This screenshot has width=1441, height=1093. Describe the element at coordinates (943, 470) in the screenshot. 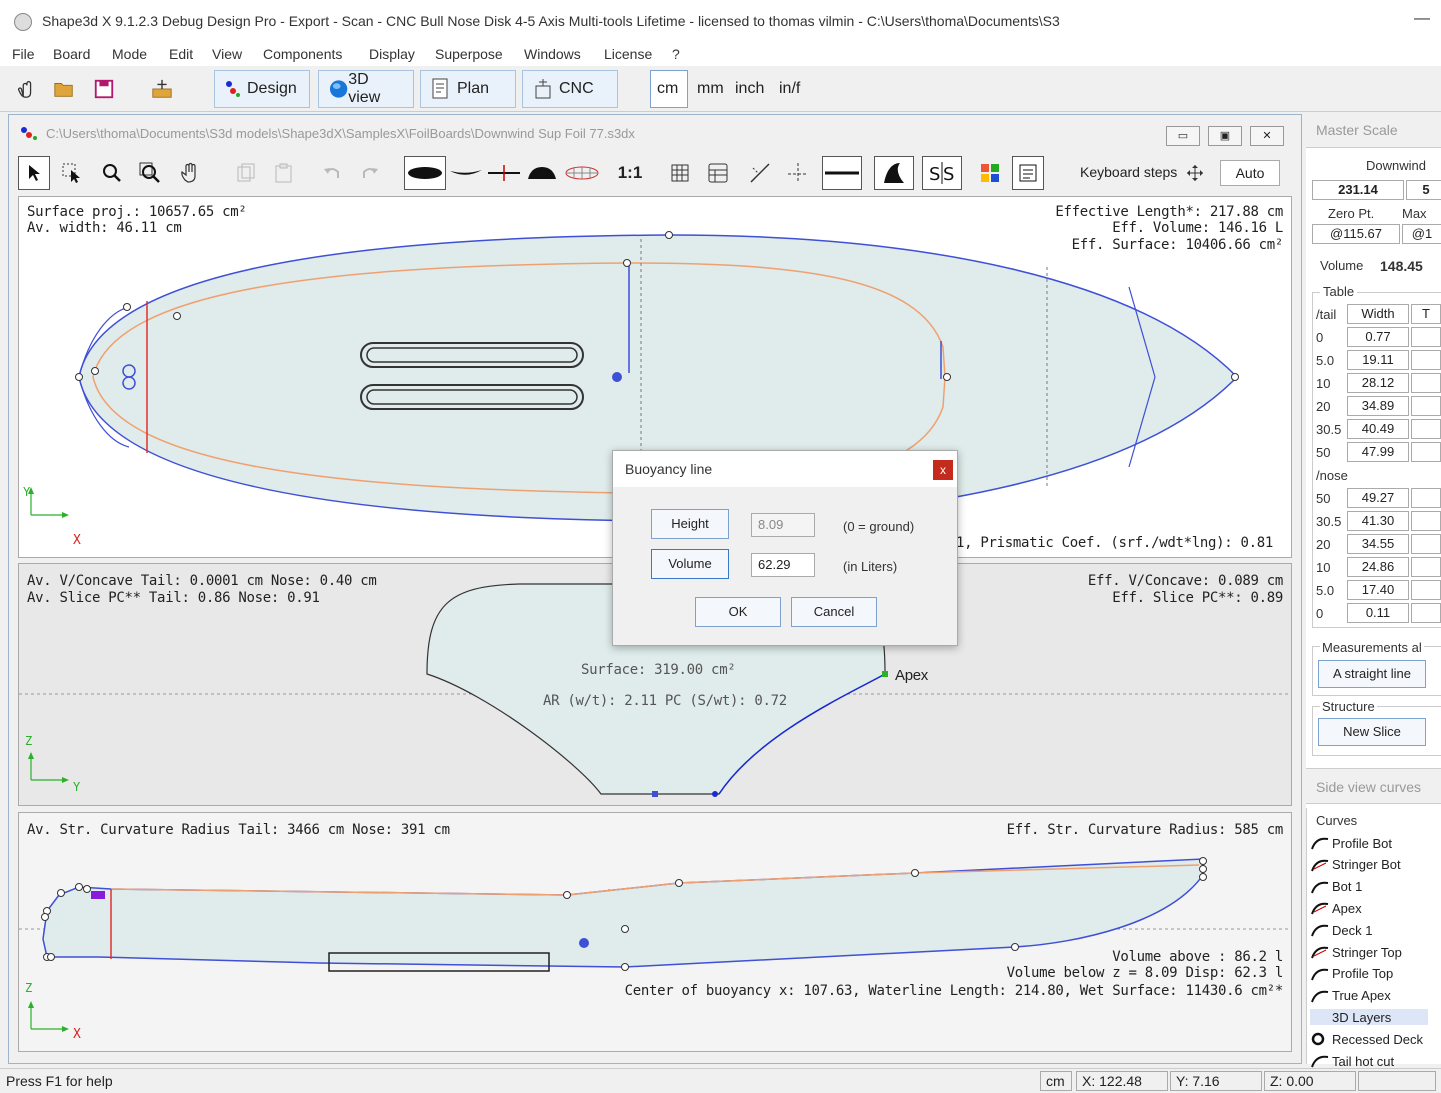

I see `dialog-close-button: x` at that location.